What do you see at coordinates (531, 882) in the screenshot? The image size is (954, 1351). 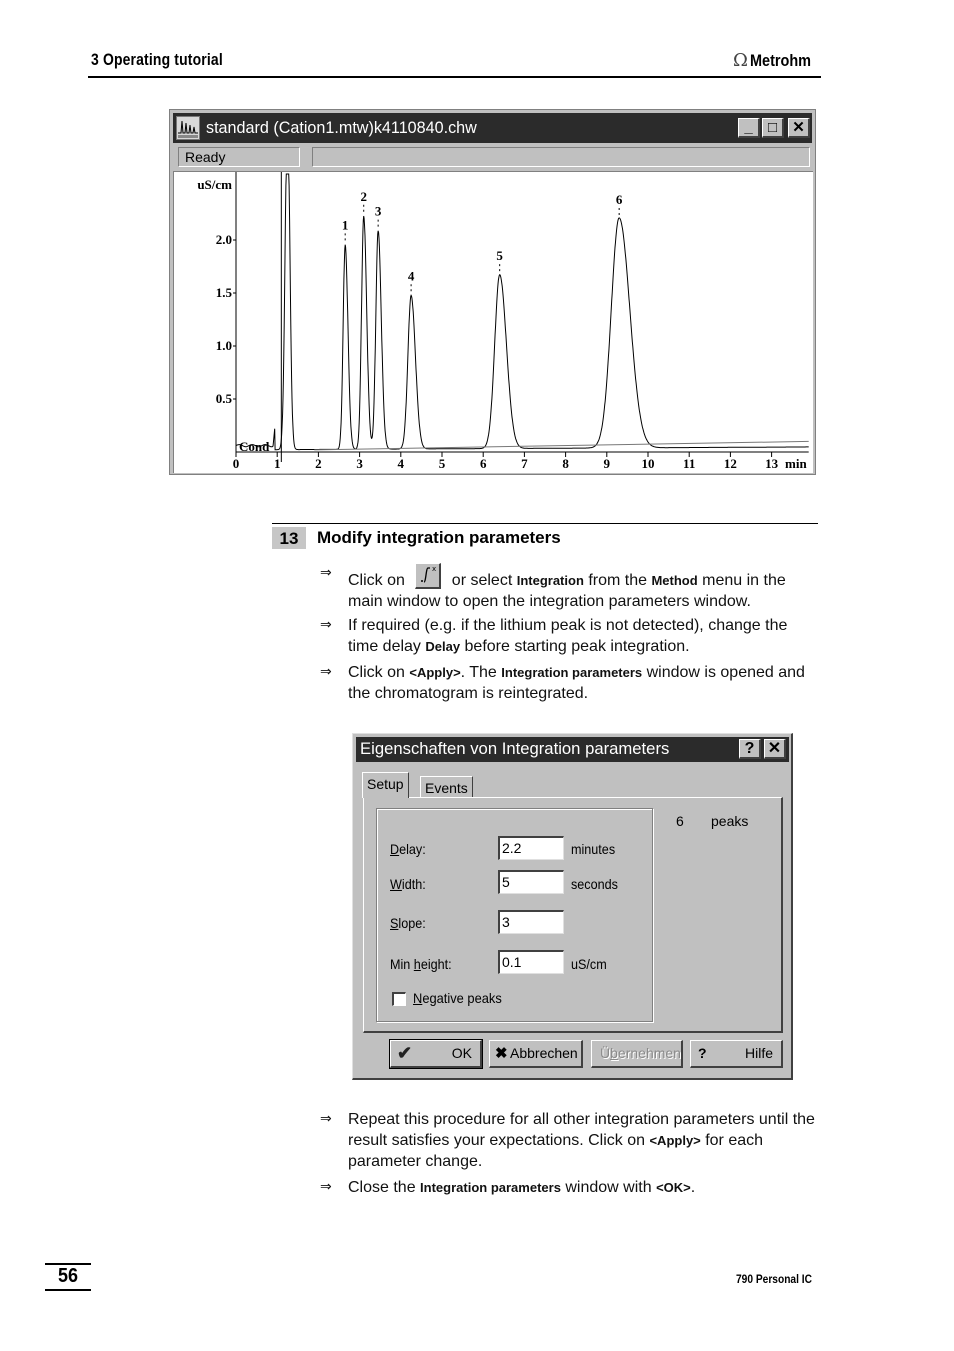 I see `width-input: 5` at bounding box center [531, 882].